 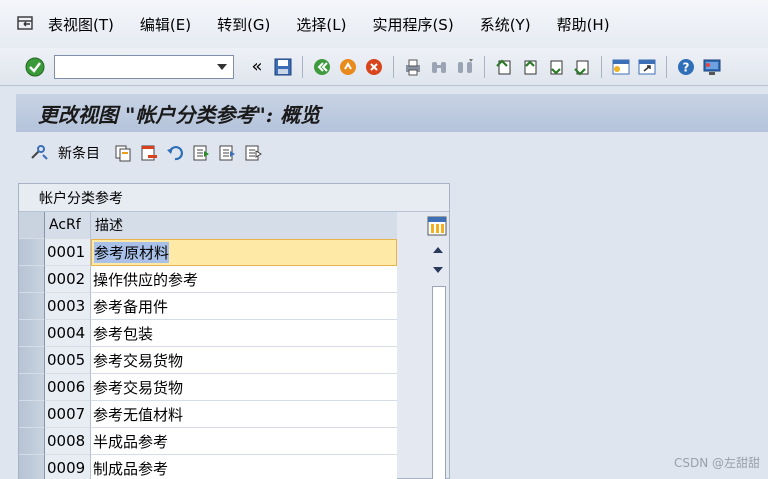 I want to click on find-icon, so click(x=439, y=67).